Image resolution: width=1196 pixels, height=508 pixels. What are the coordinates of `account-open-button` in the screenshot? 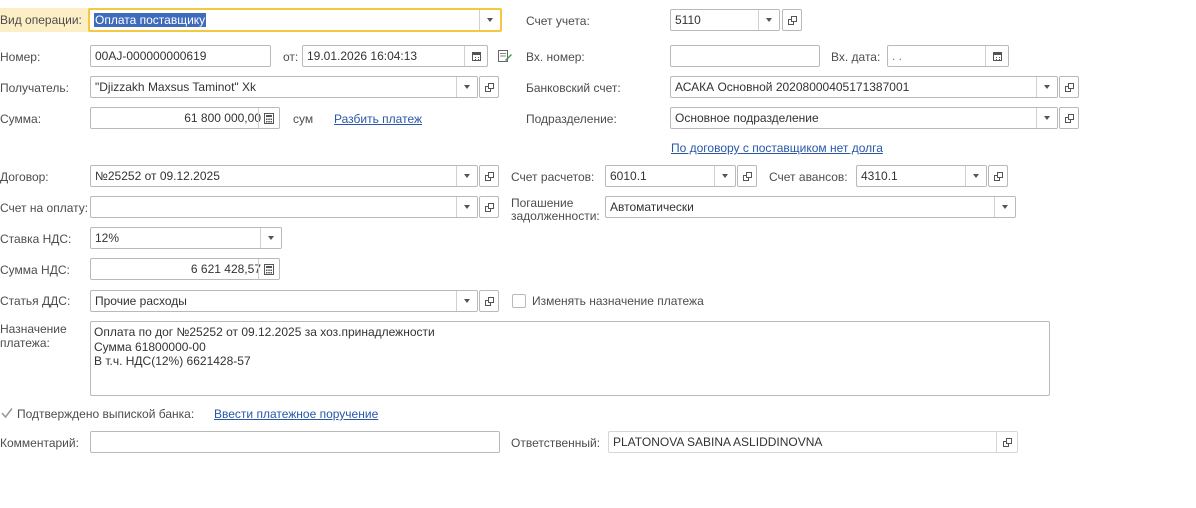 It's located at (792, 20).